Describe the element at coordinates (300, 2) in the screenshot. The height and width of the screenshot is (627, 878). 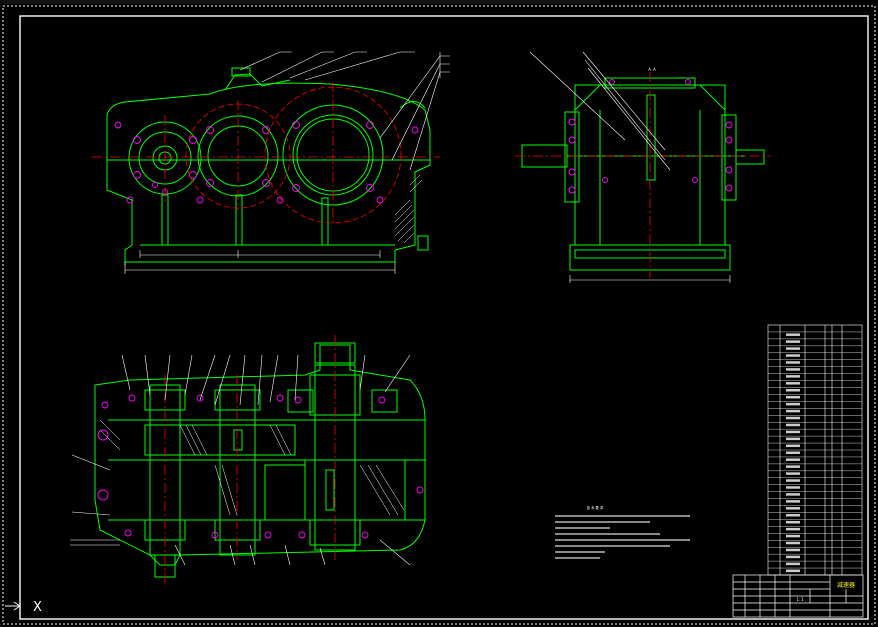
I see `toolbar-strip` at that location.